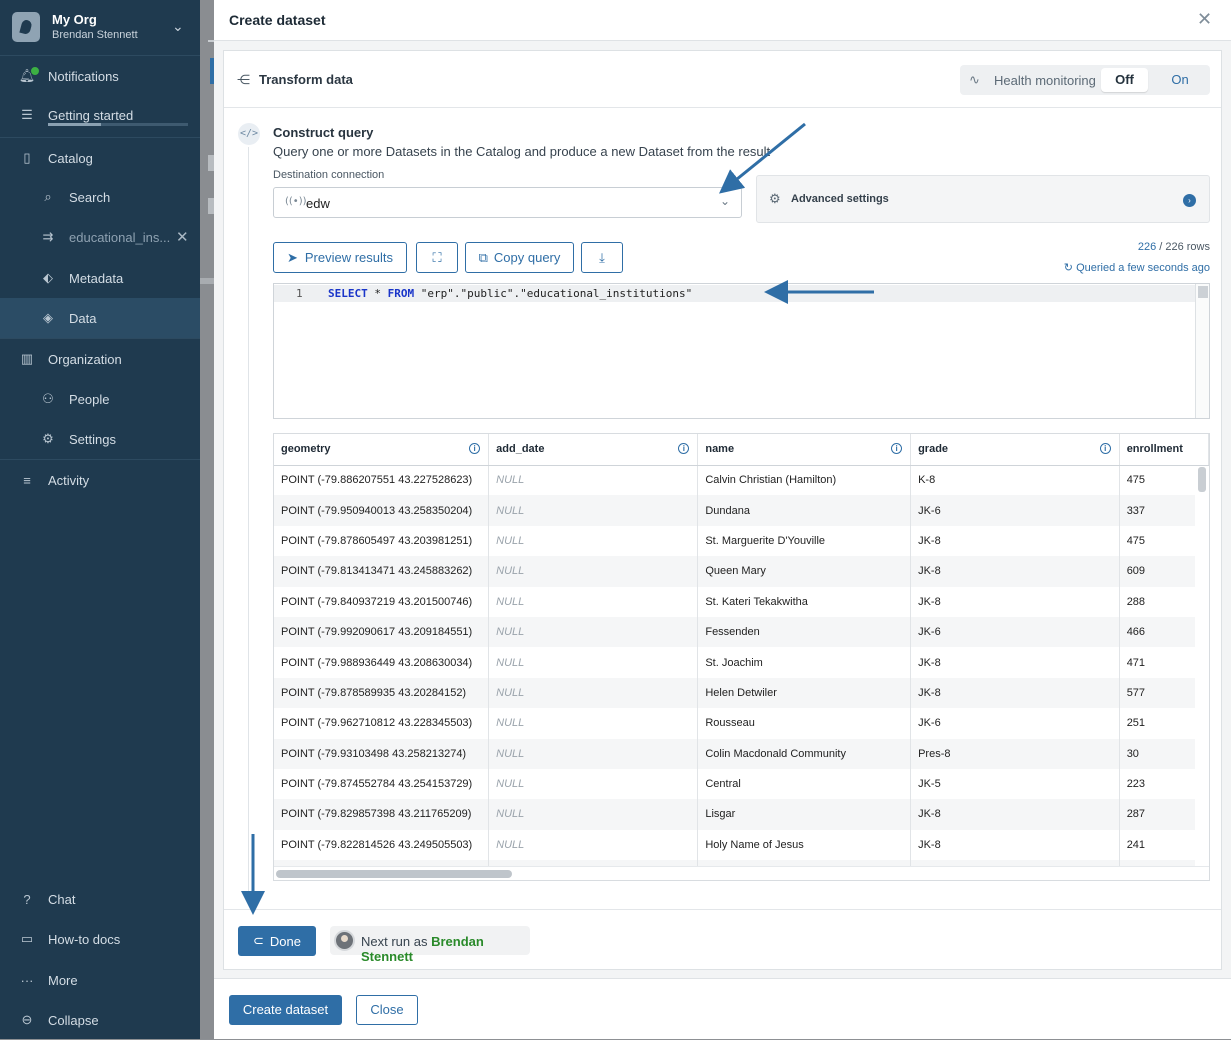  What do you see at coordinates (1117, 267) in the screenshot?
I see `queried-status: ↻ Queried a few seconds ago` at bounding box center [1117, 267].